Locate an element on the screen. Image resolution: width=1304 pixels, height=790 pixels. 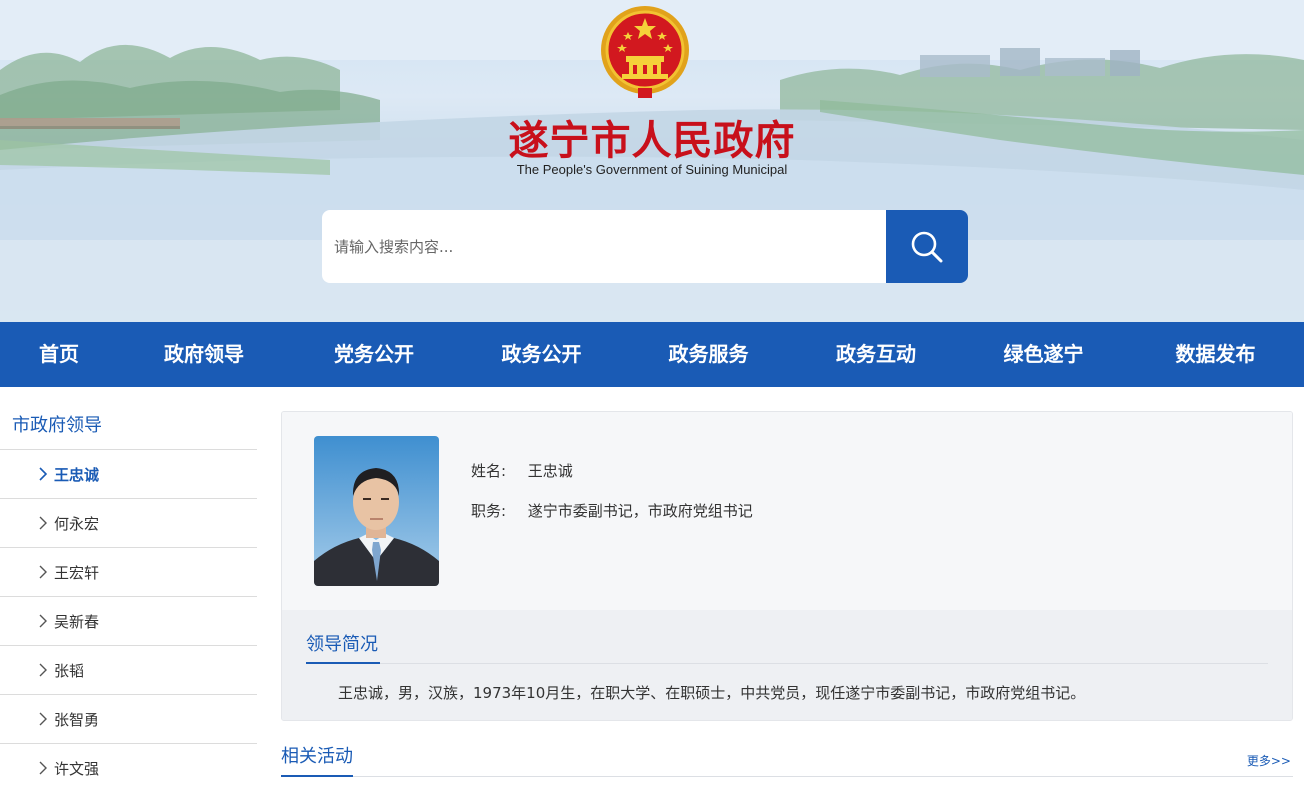
sidebar-item-label: 王忠诚 is located at coordinates (77, 474).